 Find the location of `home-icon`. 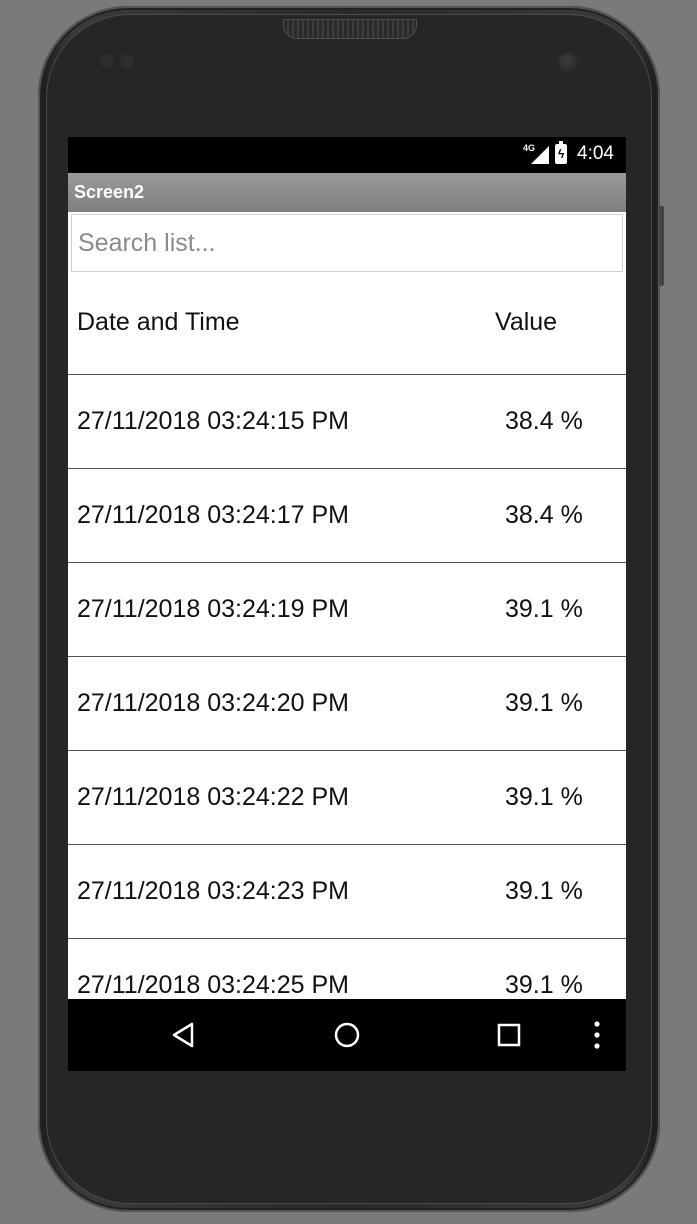

home-icon is located at coordinates (347, 1035).